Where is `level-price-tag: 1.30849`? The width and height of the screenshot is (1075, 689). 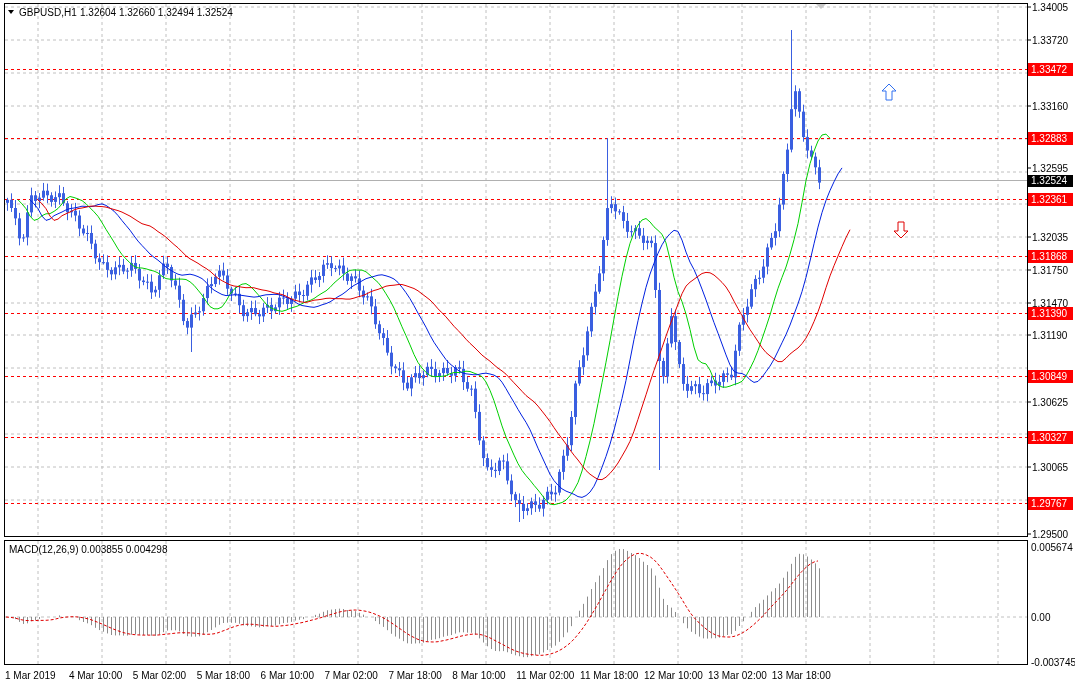
level-price-tag: 1.30849 is located at coordinates (1050, 376).